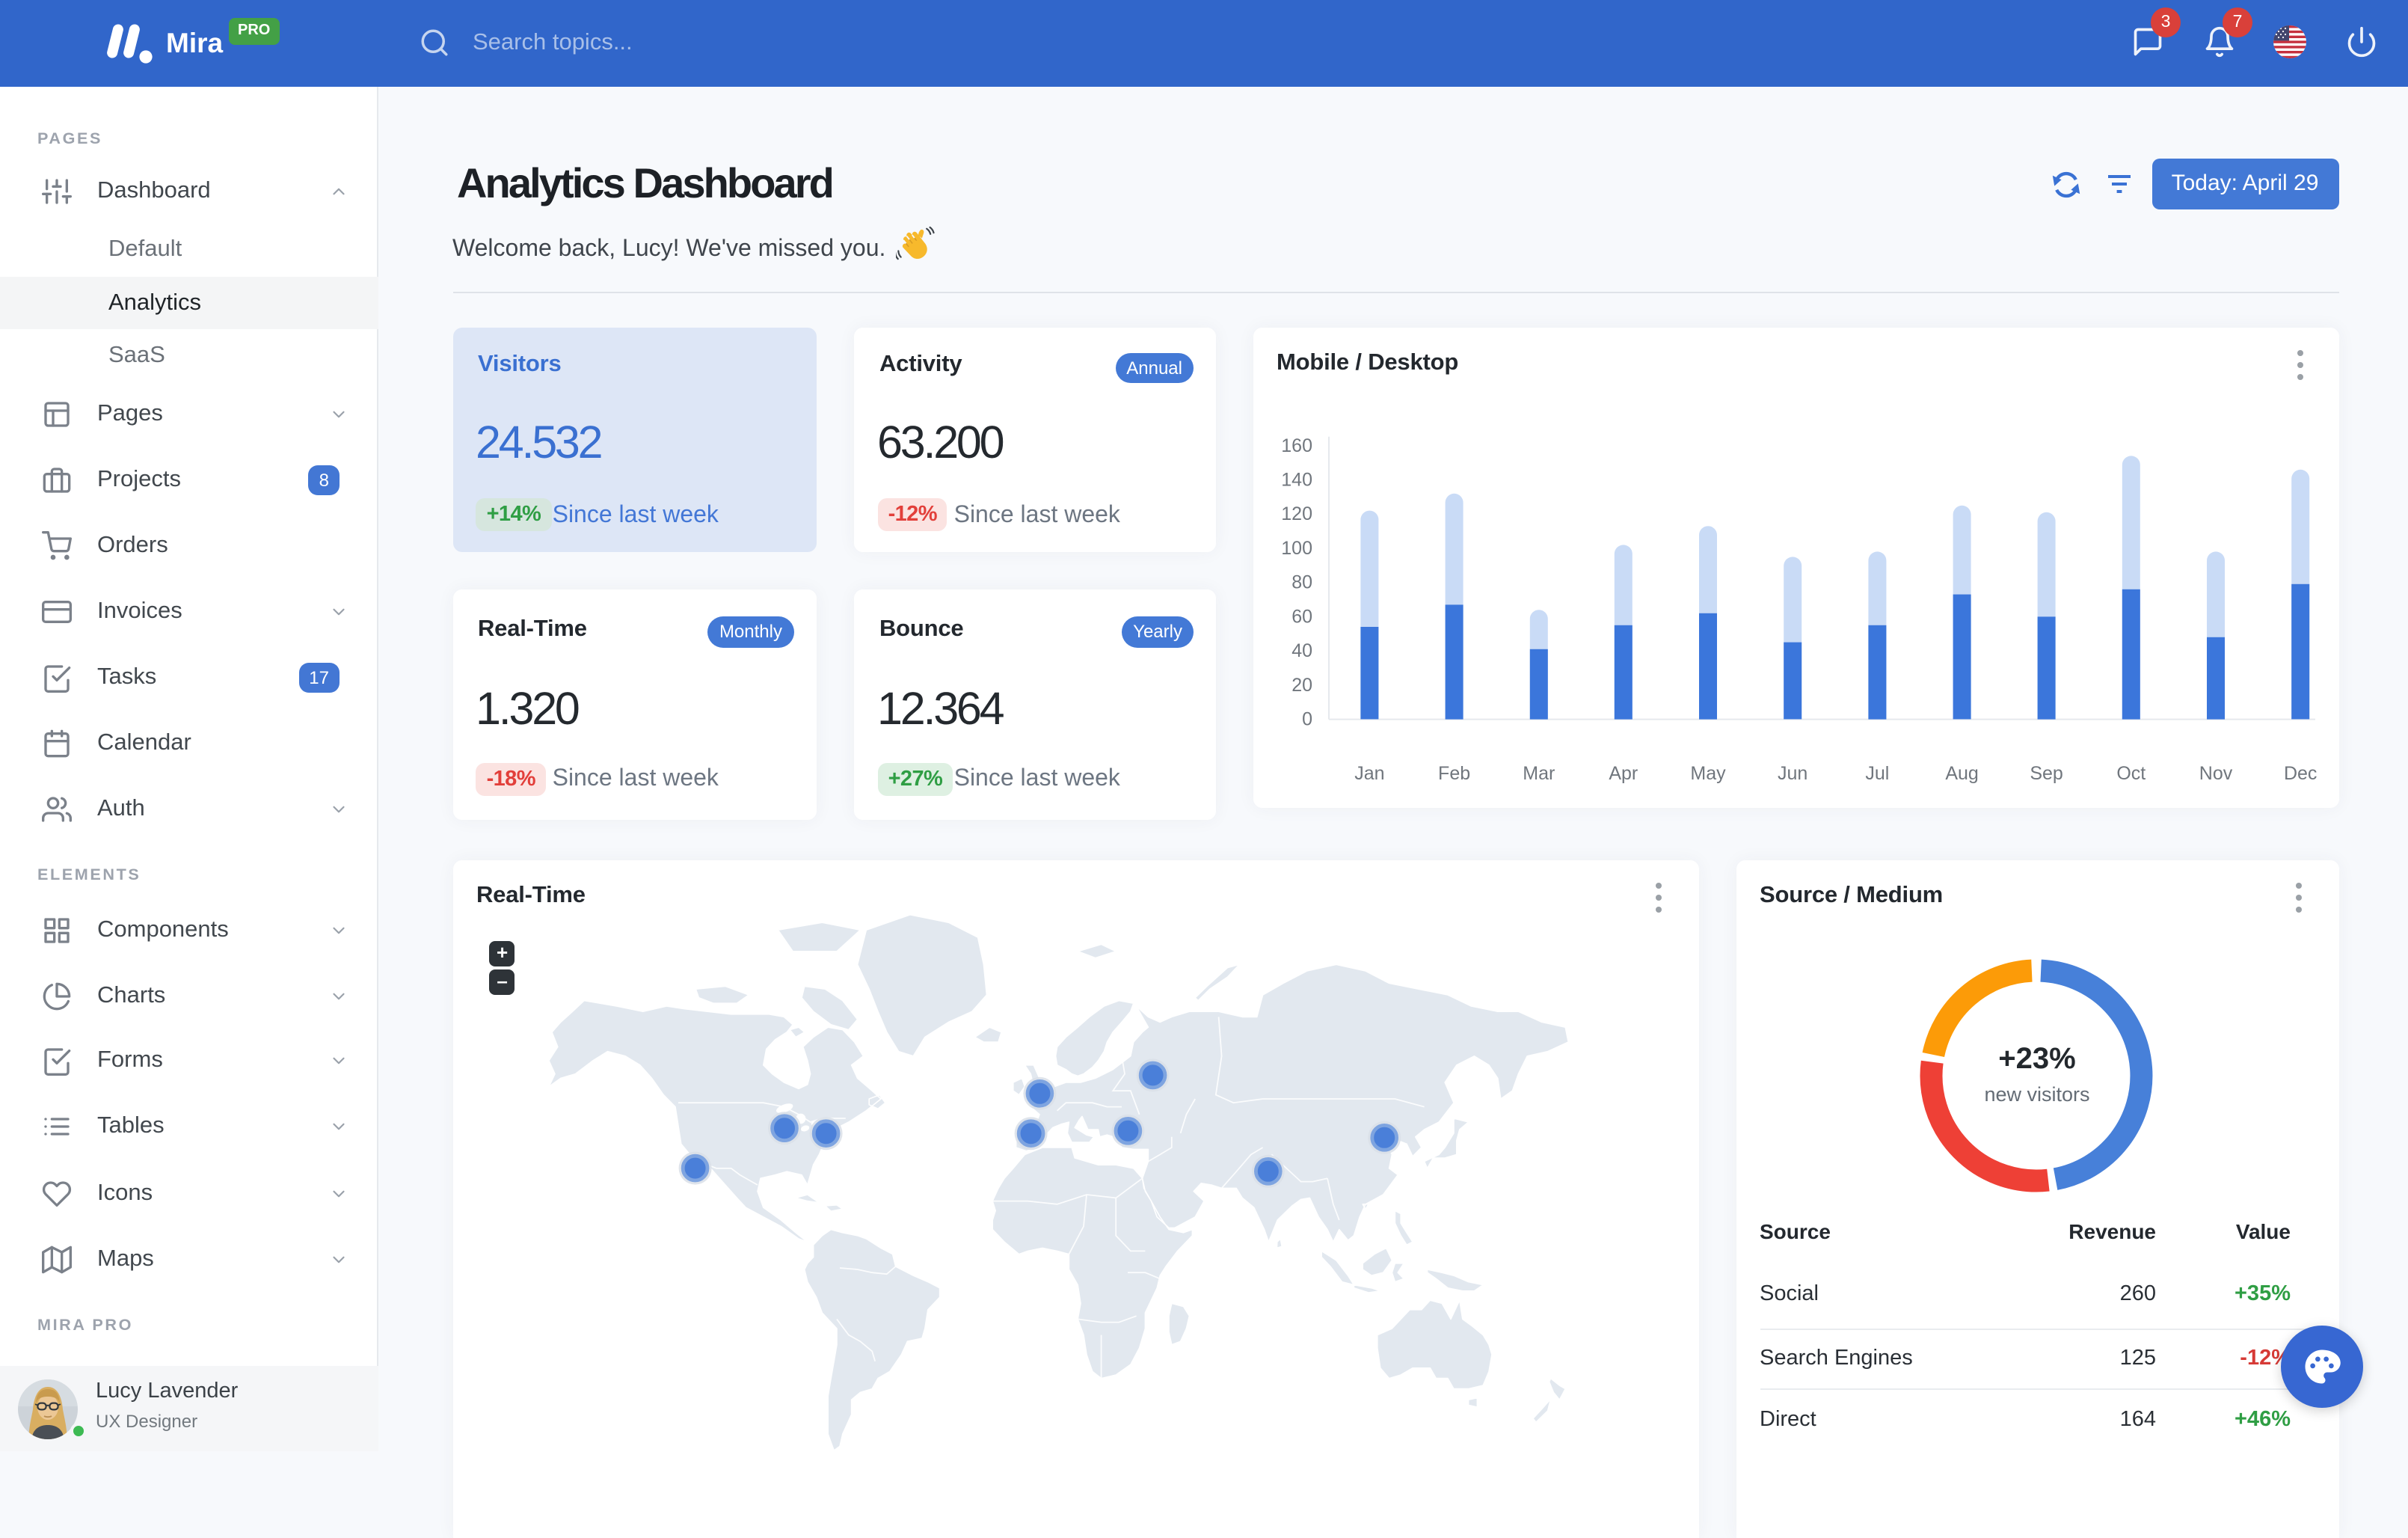 The height and width of the screenshot is (1538, 2408). What do you see at coordinates (1368, 772) in the screenshot?
I see `svg-text: Jan` at bounding box center [1368, 772].